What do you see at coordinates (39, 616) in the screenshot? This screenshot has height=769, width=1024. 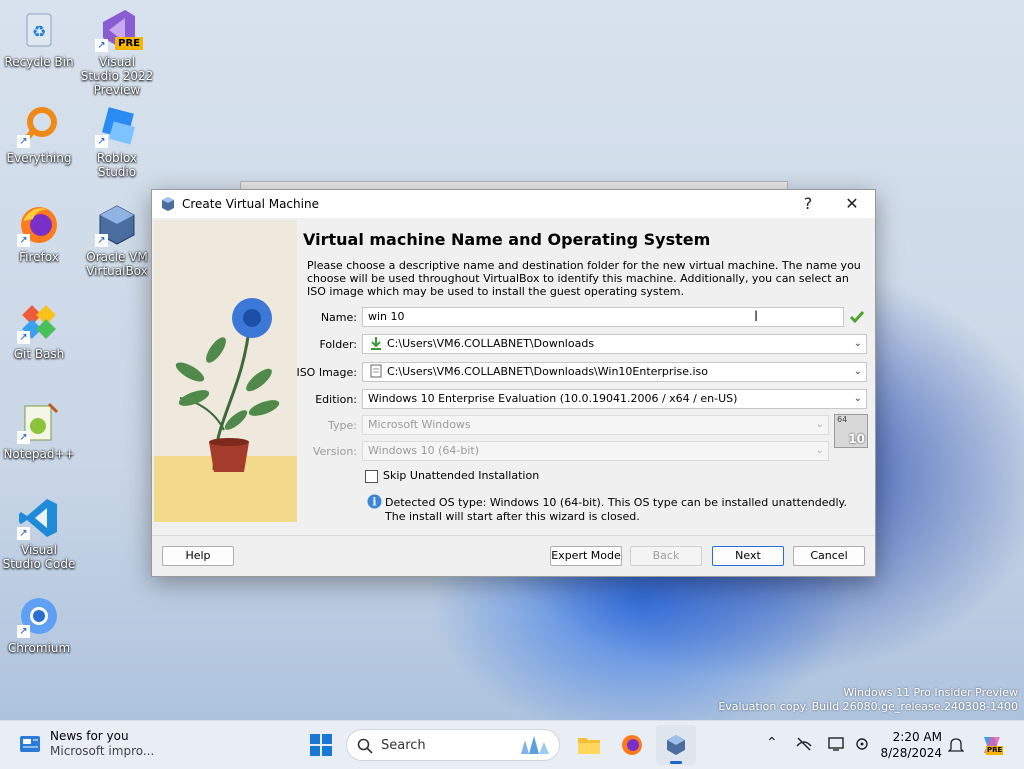 I see `chromium-icon: ↗` at bounding box center [39, 616].